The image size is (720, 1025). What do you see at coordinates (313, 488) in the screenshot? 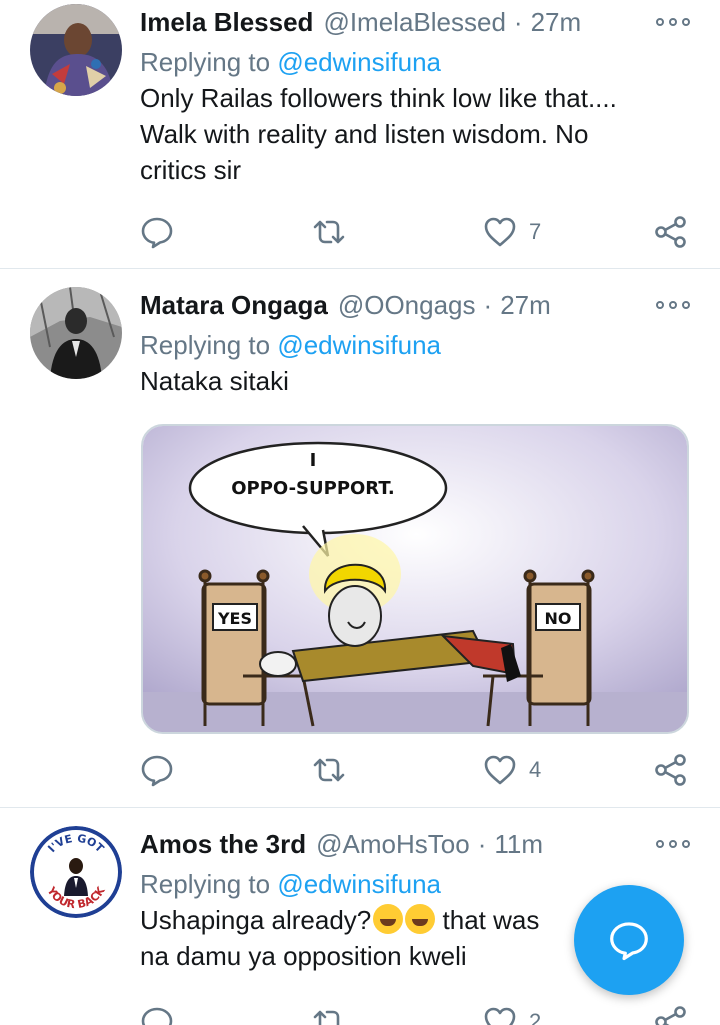
I see `speech-line-2: OPPO-SUPPORT.` at bounding box center [313, 488].